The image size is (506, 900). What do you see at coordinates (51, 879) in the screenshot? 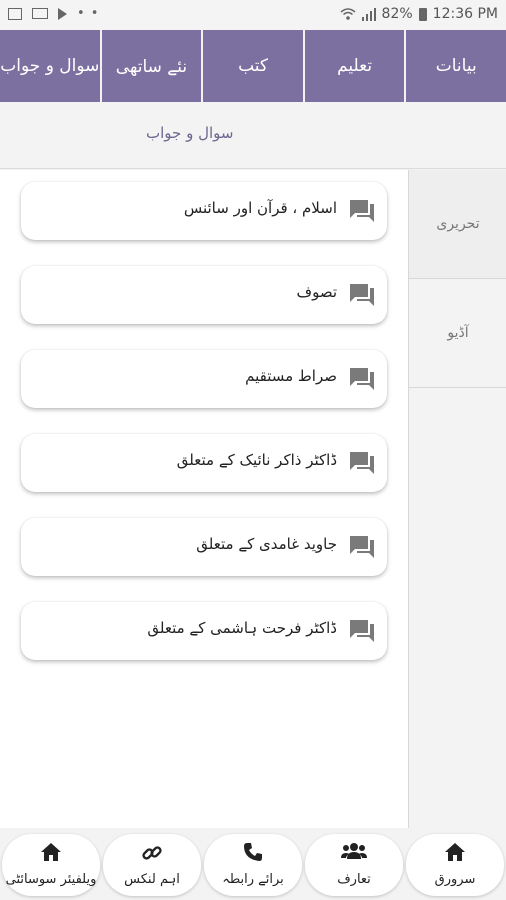
I see `nav-label: ویلفیئر سوسائٹی` at bounding box center [51, 879].